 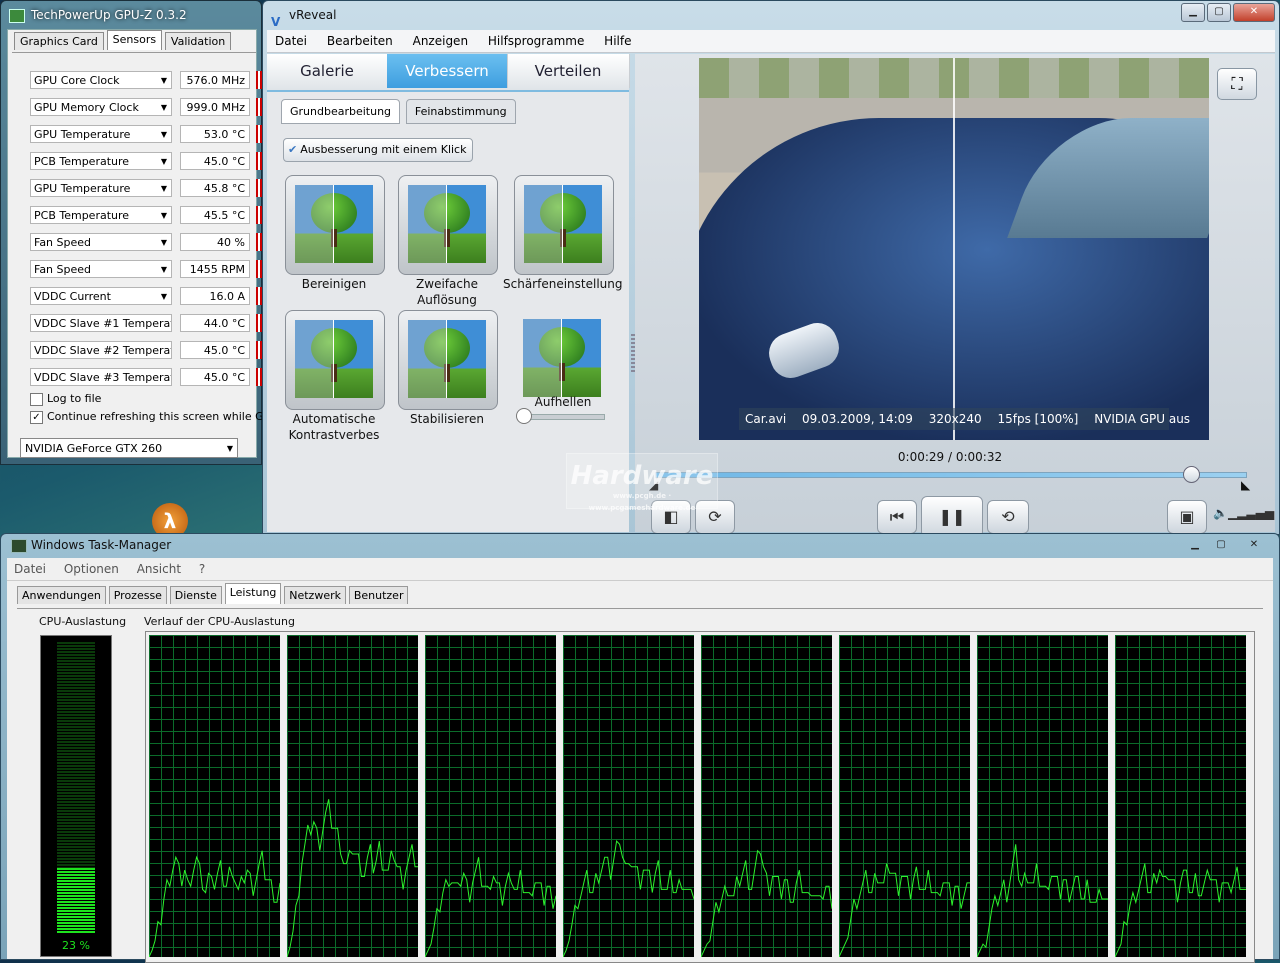 I want to click on fullscreen-icon: ⛶, so click(x=1237, y=83).